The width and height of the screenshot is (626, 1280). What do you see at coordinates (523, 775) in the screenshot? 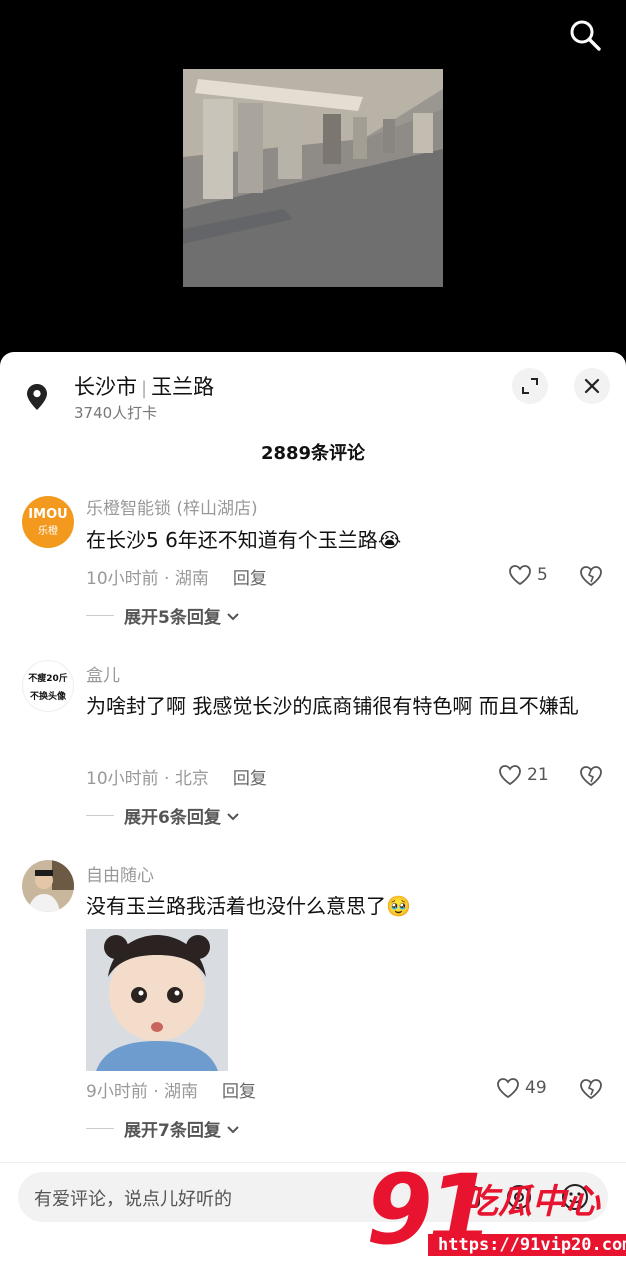
I see `like-button: 21` at bounding box center [523, 775].